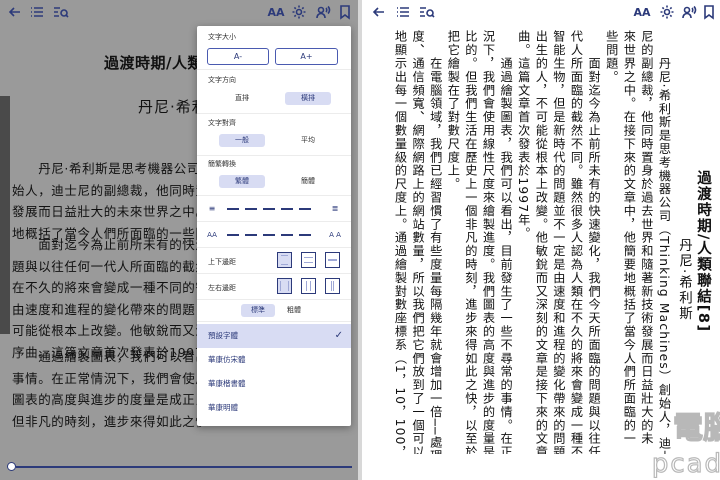 The image size is (720, 480). Describe the element at coordinates (153, 63) in the screenshot. I see `chapter-title: 過渡時期/人類` at that location.